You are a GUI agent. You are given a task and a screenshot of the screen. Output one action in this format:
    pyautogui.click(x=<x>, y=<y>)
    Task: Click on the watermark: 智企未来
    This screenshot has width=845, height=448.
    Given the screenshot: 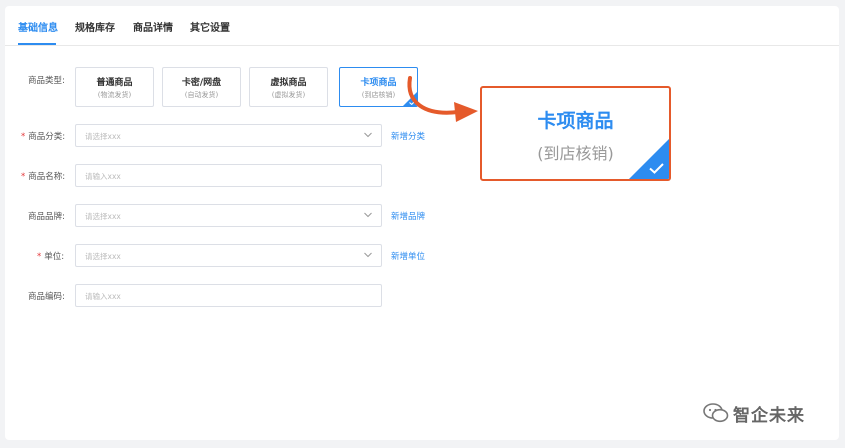 What is the action you would take?
    pyautogui.click(x=773, y=413)
    